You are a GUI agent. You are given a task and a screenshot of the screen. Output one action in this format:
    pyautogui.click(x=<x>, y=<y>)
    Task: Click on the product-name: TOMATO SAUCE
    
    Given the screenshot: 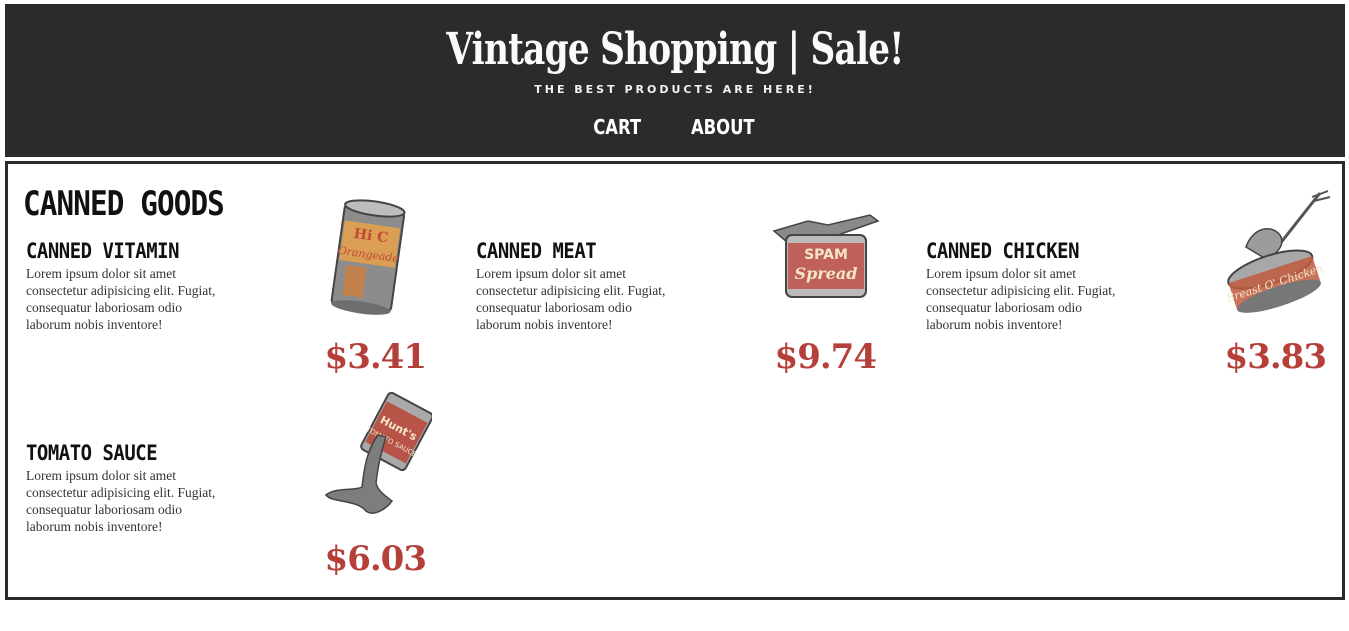 What is the action you would take?
    pyautogui.click(x=92, y=453)
    